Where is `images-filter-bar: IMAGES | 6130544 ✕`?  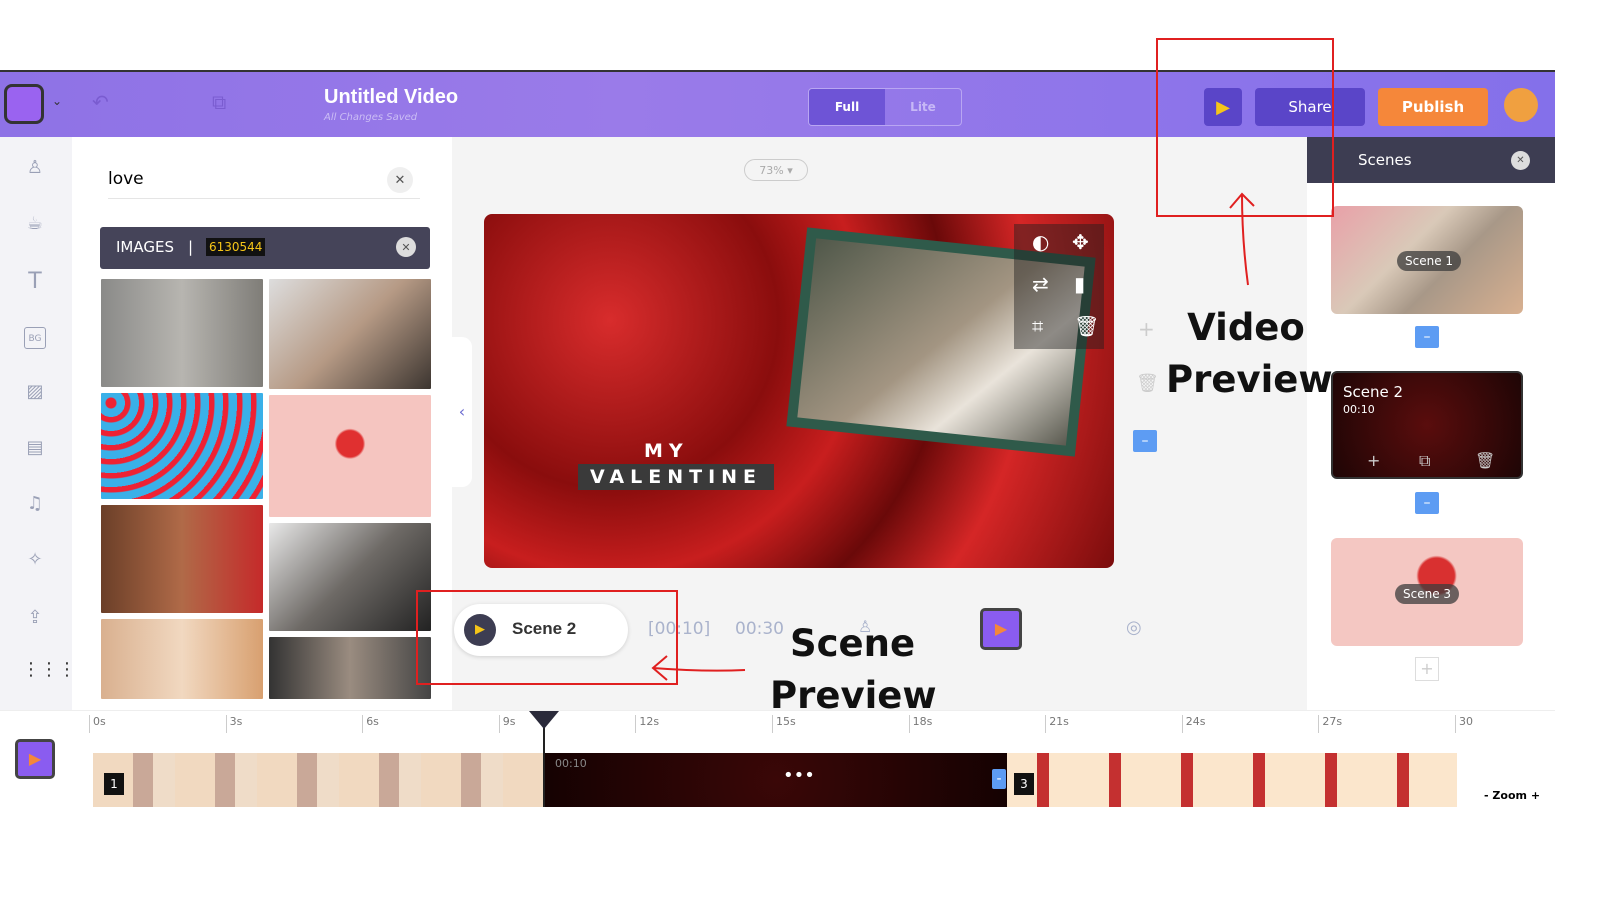
images-filter-bar: IMAGES | 6130544 ✕ is located at coordinates (265, 248).